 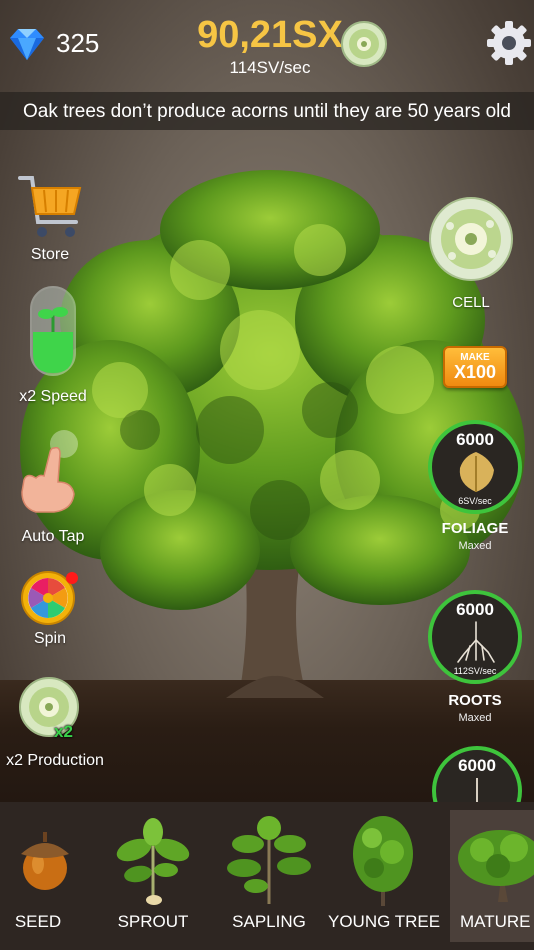 What do you see at coordinates (153, 861) in the screenshot?
I see `sprout-icon` at bounding box center [153, 861].